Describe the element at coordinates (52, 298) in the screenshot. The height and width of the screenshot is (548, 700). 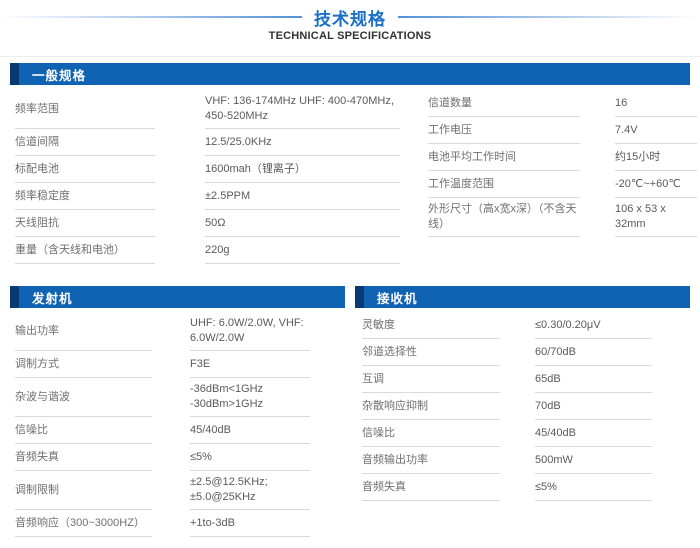
I see `section-title-transmitter: 发射机` at that location.